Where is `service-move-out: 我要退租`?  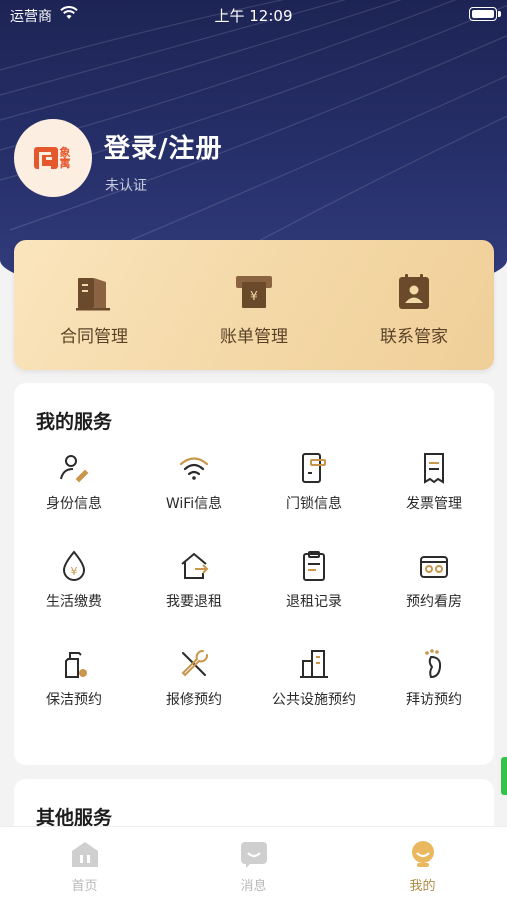
service-move-out: 我要退租 is located at coordinates (194, 598).